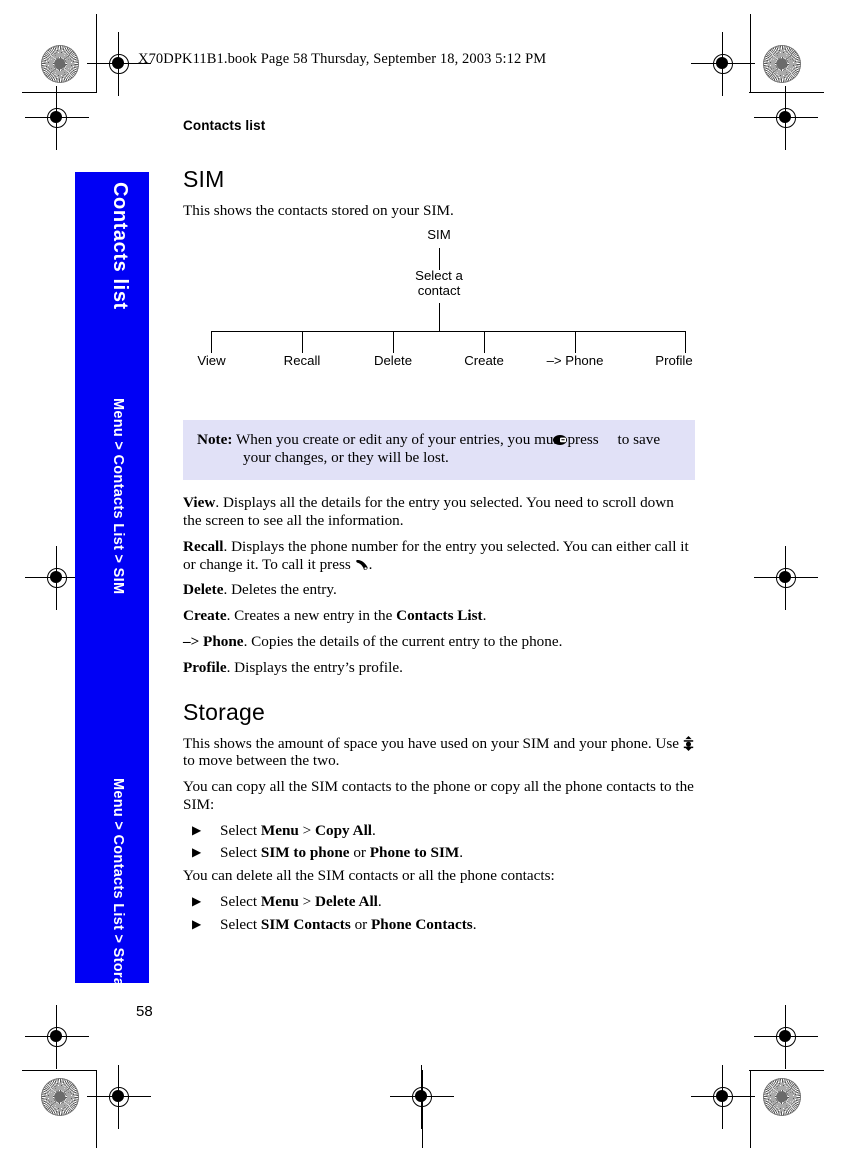  I want to click on trim-line-top-left-vertical, so click(96, 53).